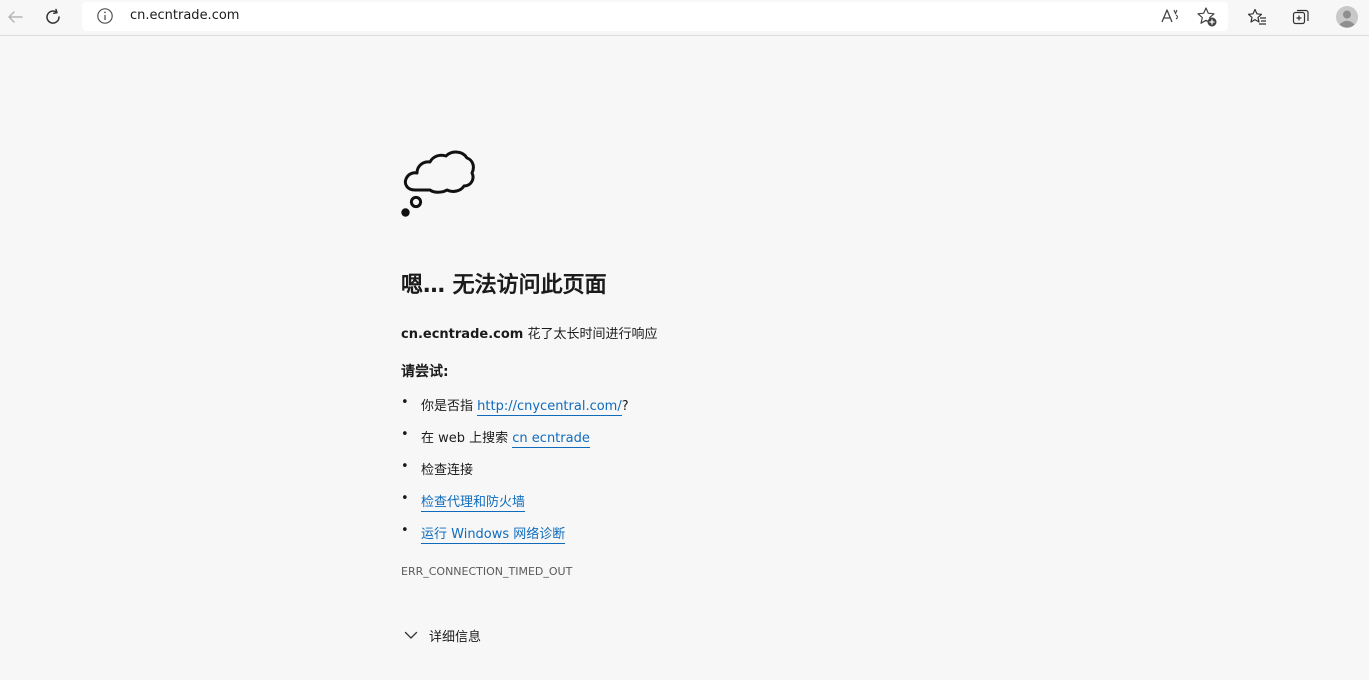  Describe the element at coordinates (467, 438) in the screenshot. I see `suggestion-text: 在 web 上搜索` at that location.